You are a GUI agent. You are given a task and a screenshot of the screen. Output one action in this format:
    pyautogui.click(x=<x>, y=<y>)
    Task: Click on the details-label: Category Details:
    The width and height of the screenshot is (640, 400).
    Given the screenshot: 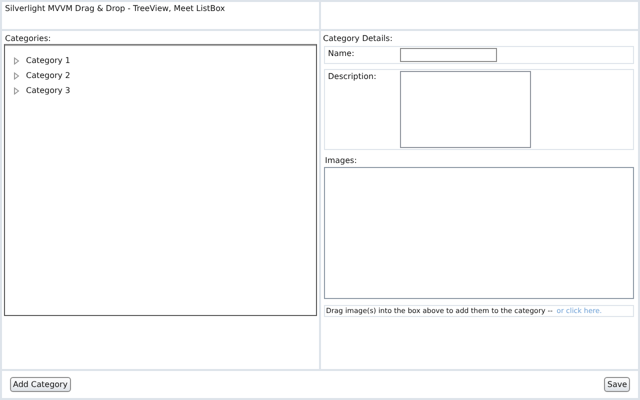 What is the action you would take?
    pyautogui.click(x=358, y=38)
    